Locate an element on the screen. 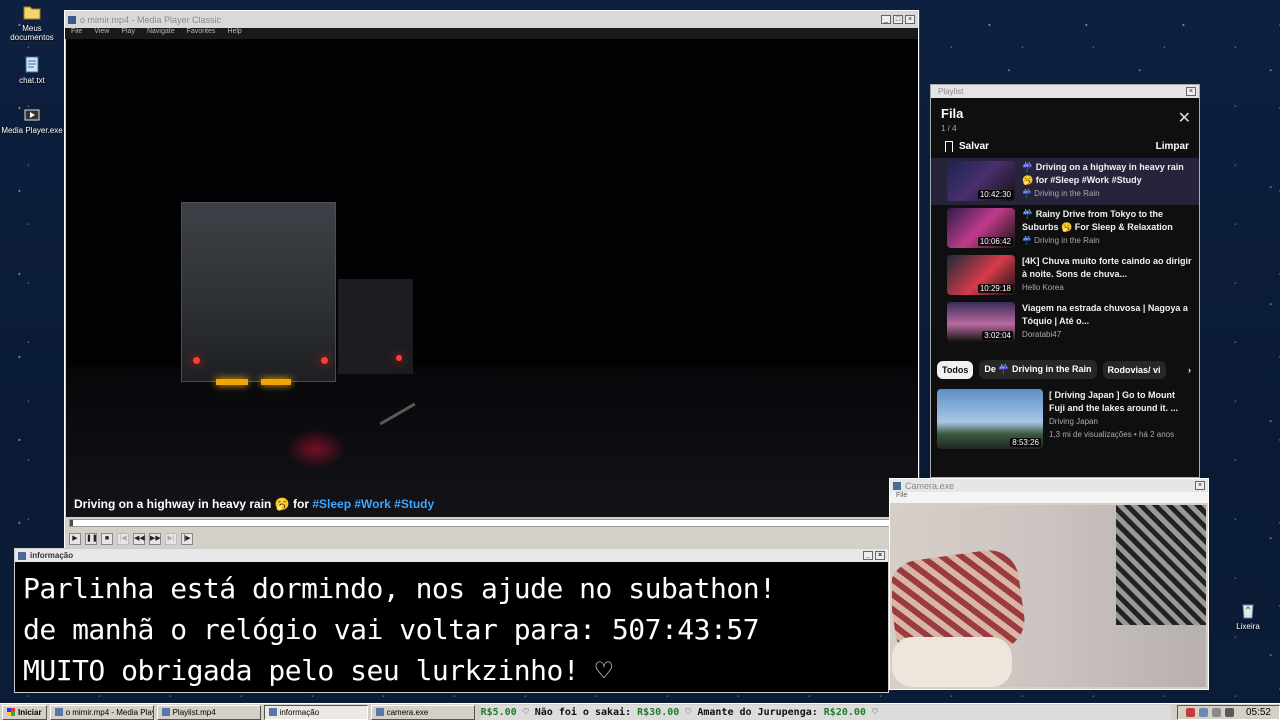 The image size is (1280, 720). app-icon is located at coordinates (379, 712).